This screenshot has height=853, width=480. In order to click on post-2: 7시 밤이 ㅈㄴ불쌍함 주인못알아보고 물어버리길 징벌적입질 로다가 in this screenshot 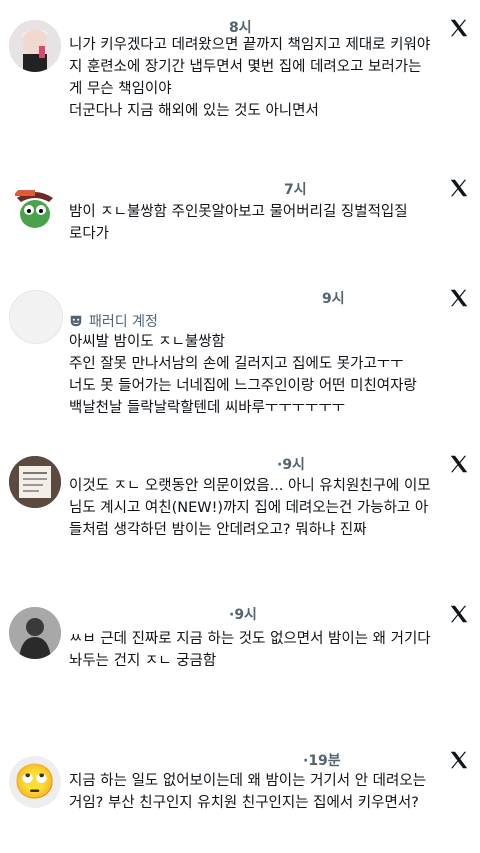, I will do `click(240, 220)`.